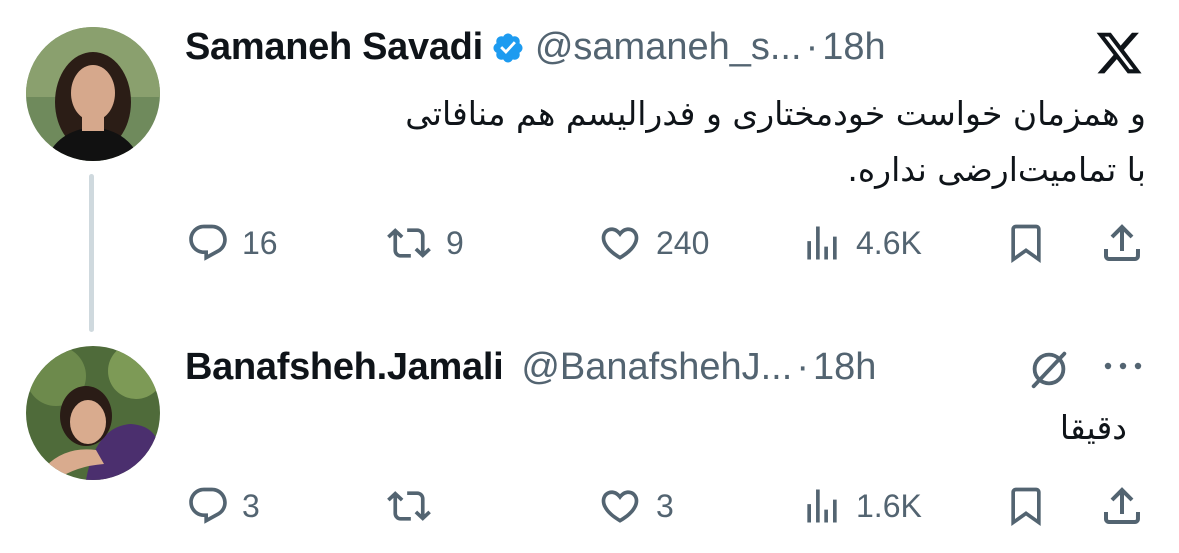  I want to click on reply-button: 3, so click(223, 506).